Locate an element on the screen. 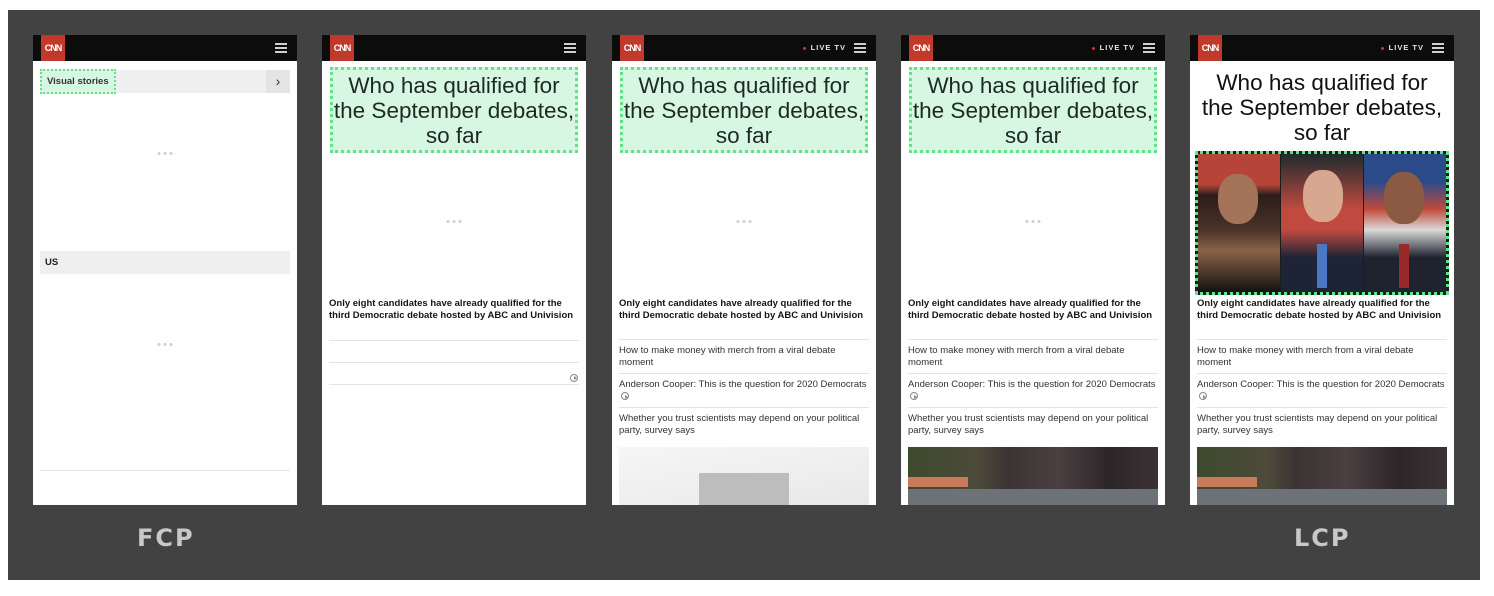 The height and width of the screenshot is (596, 1494). image-placeholder-block is located at coordinates (744, 489).